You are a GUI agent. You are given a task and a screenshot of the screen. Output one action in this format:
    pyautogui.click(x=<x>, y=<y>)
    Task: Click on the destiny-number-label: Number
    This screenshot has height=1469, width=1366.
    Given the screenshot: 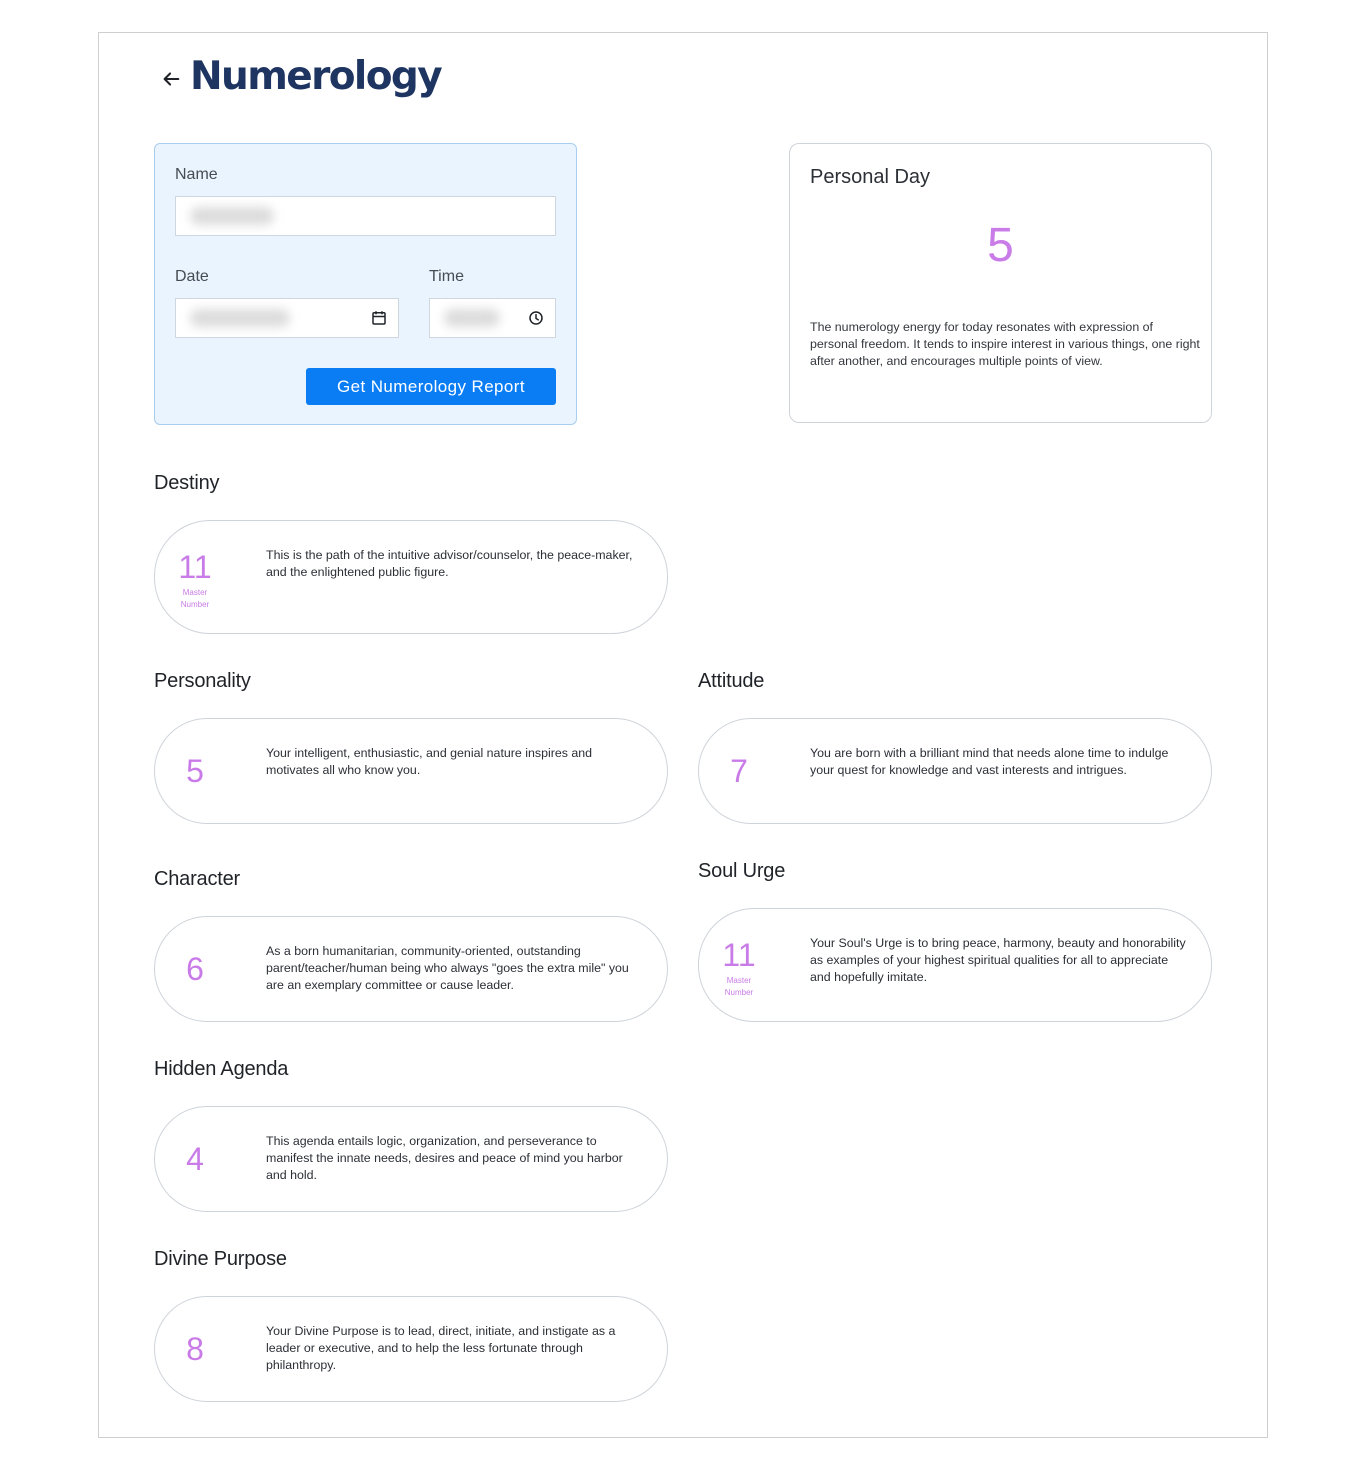 What is the action you would take?
    pyautogui.click(x=195, y=604)
    